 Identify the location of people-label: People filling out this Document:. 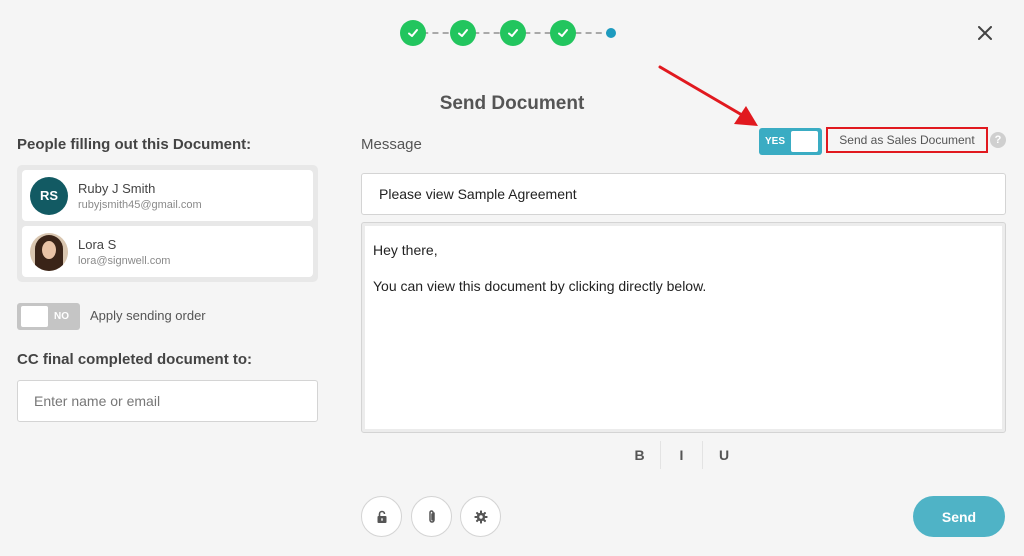
(134, 144).